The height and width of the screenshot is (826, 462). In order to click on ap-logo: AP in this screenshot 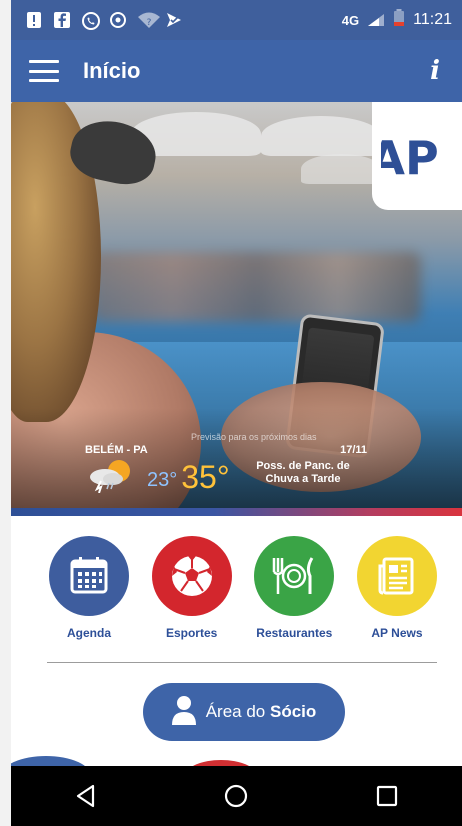, I will do `click(417, 156)`.